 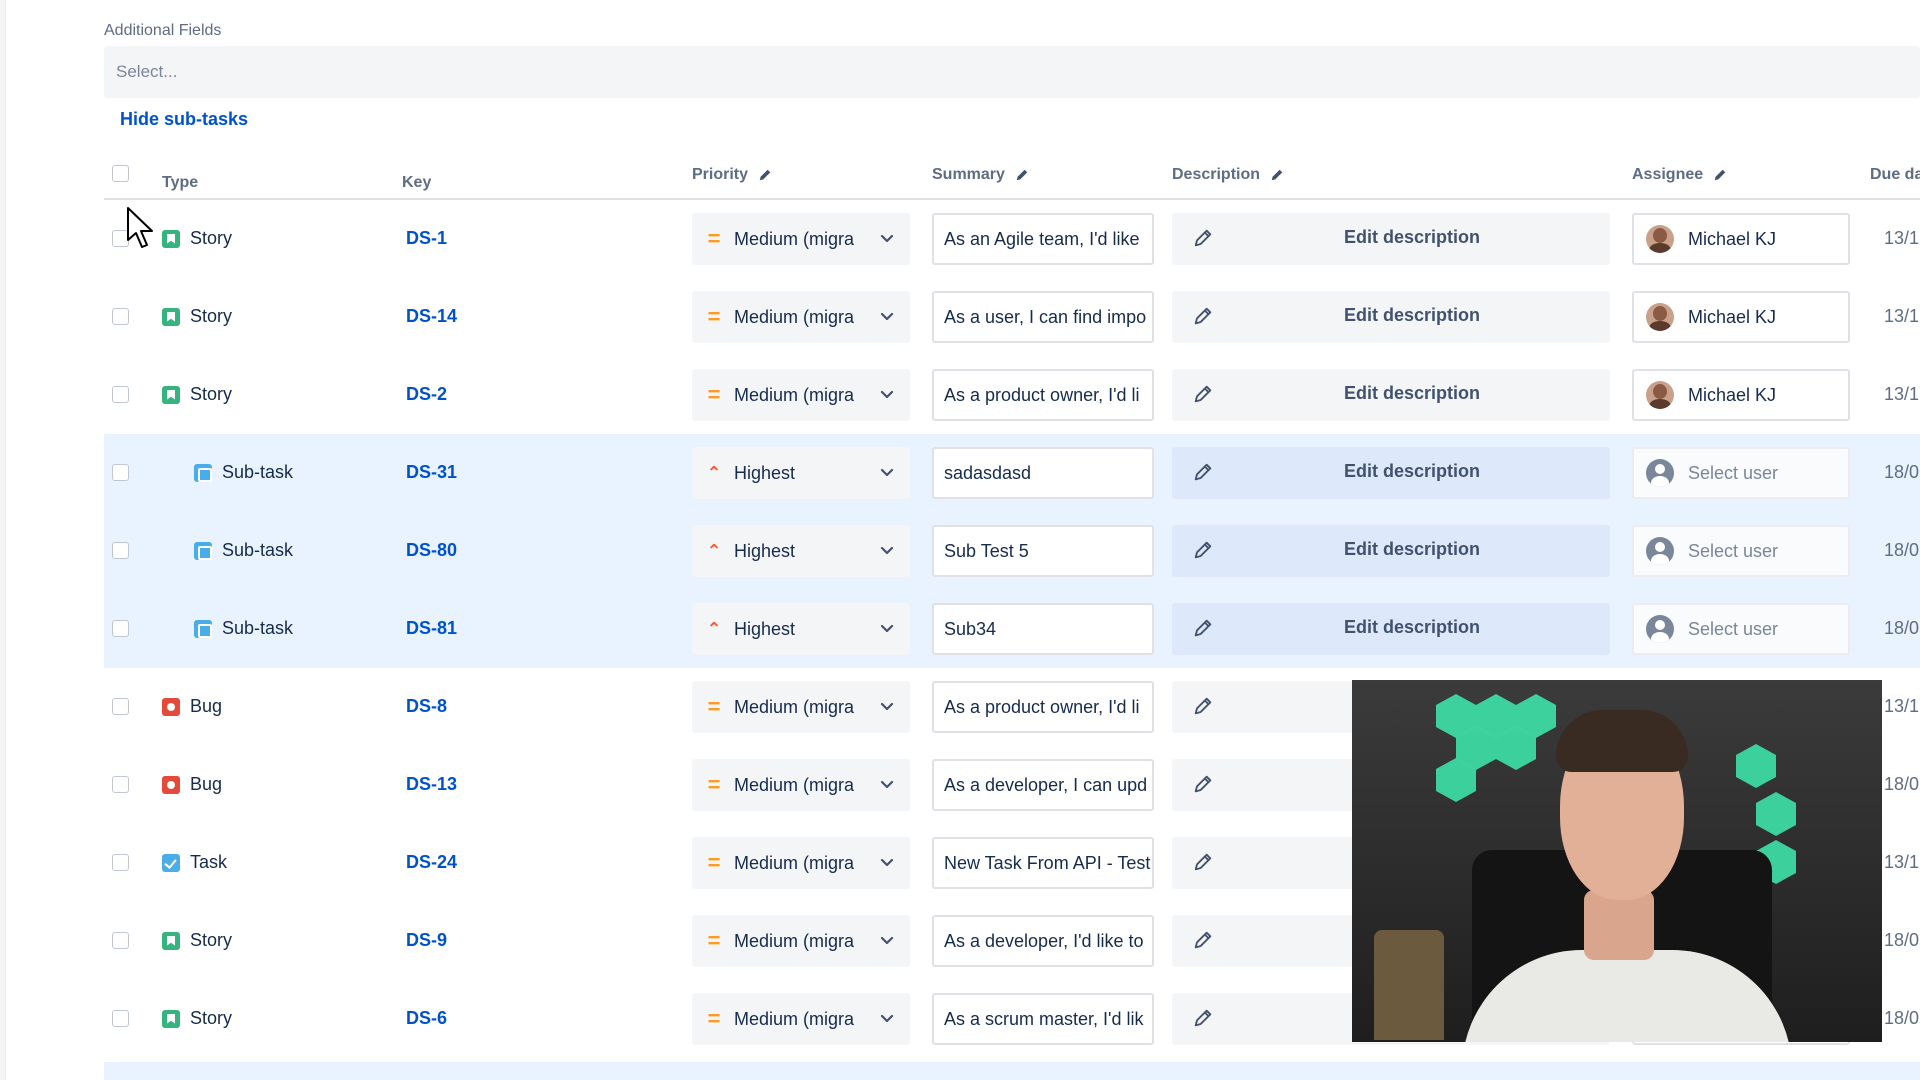 What do you see at coordinates (1895, 175) in the screenshot?
I see `column-header-due-date: Due da` at bounding box center [1895, 175].